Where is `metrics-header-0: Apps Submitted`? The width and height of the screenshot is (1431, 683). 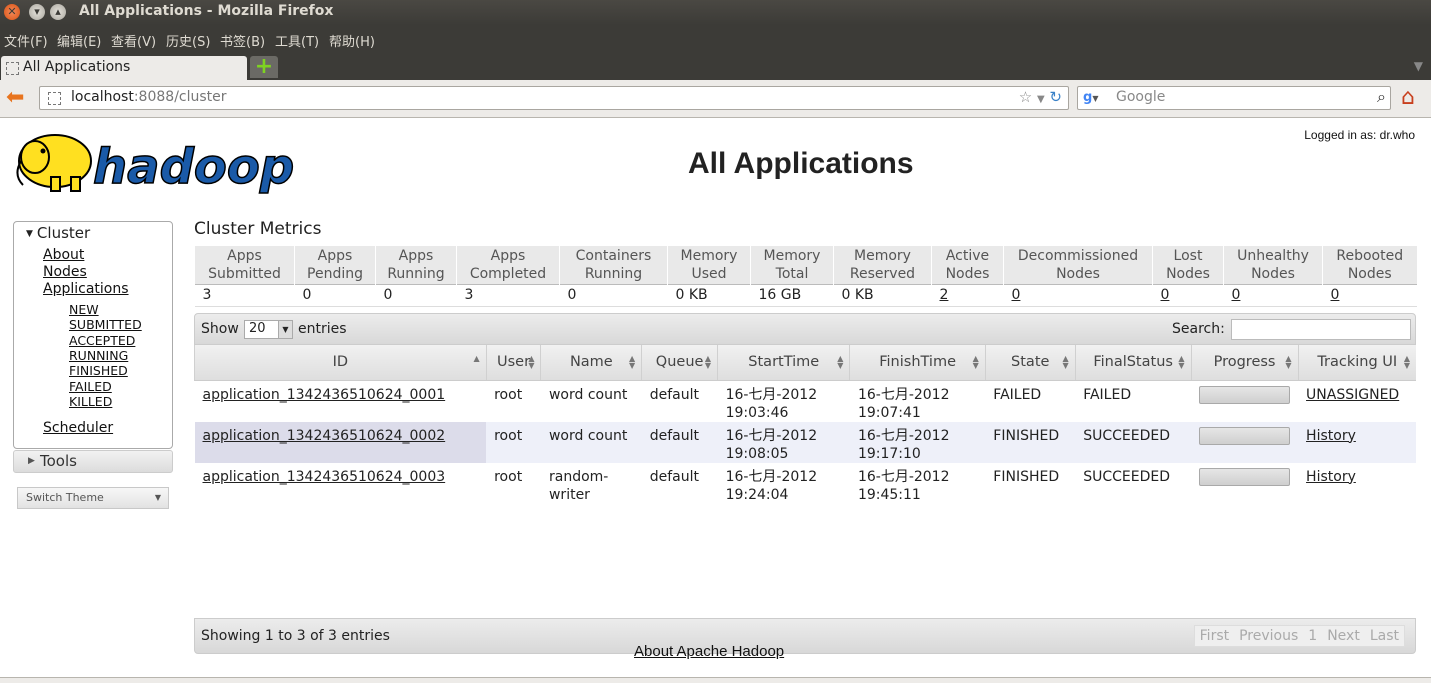 metrics-header-0: Apps Submitted is located at coordinates (244, 265).